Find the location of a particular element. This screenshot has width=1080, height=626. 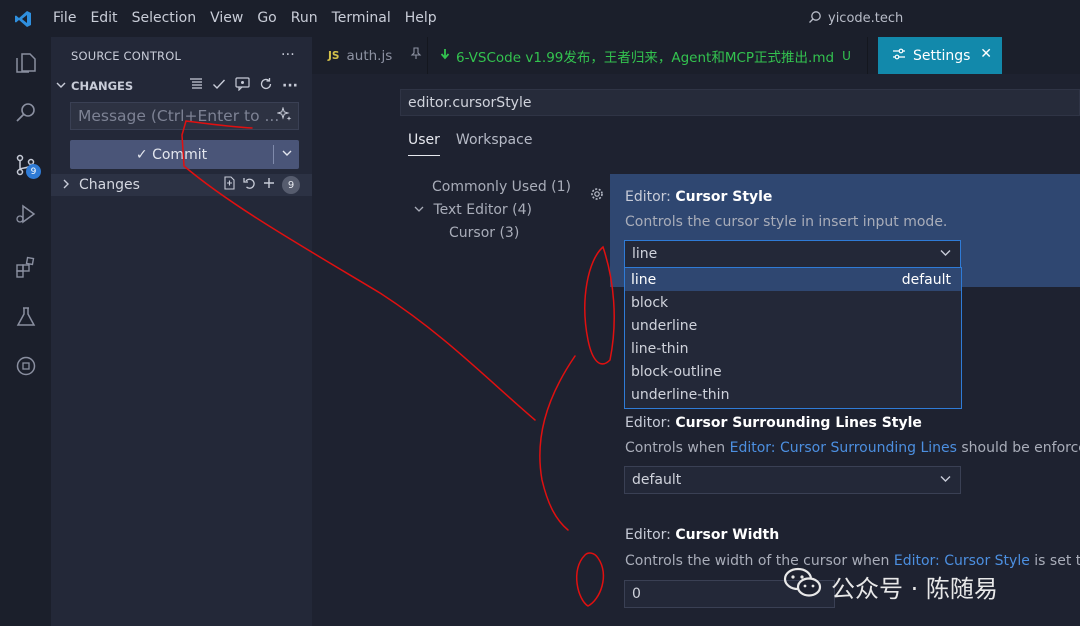

cursor-width-prefix: Editor: is located at coordinates (650, 535).